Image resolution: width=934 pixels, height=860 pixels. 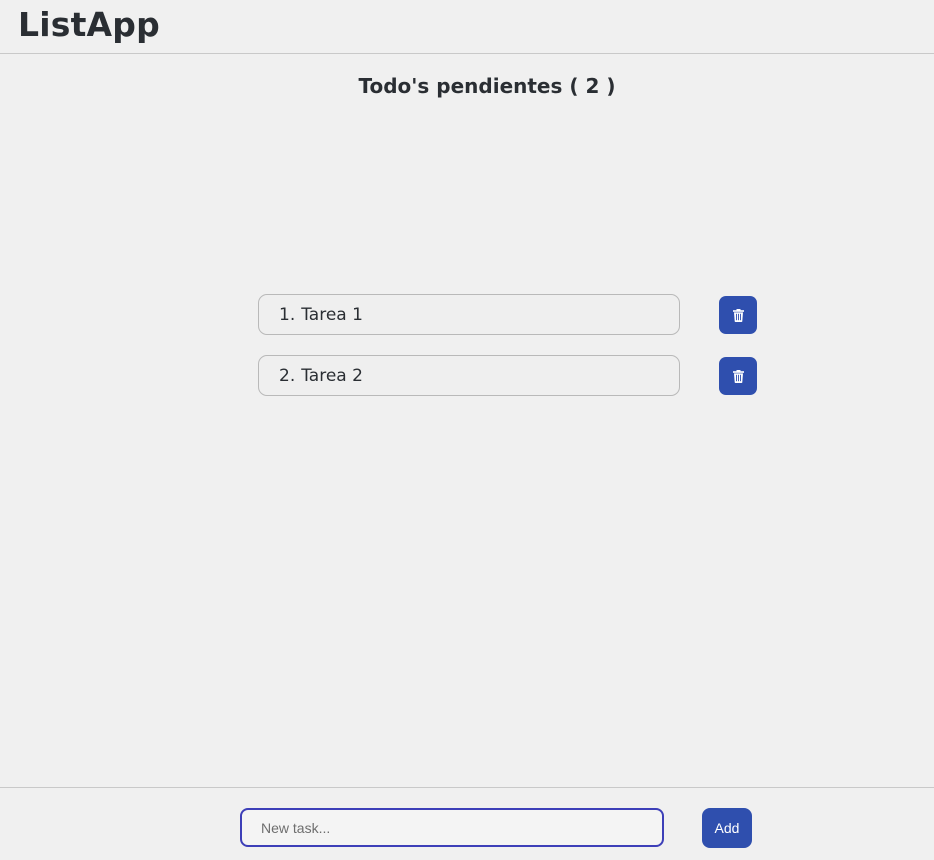 What do you see at coordinates (487, 86) in the screenshot?
I see `page-title: Todo's pendientes ( 2 )` at bounding box center [487, 86].